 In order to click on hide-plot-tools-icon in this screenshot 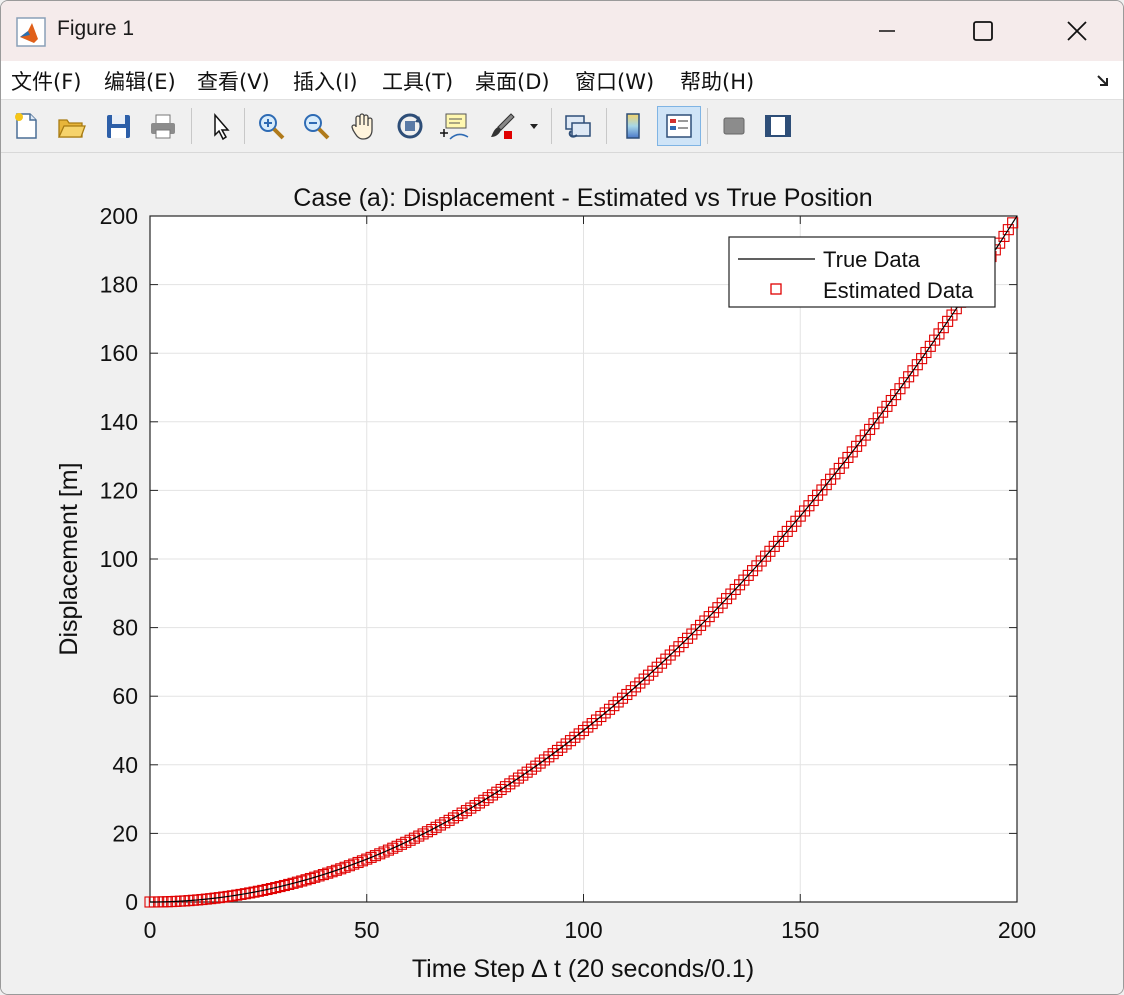, I will do `click(734, 126)`.